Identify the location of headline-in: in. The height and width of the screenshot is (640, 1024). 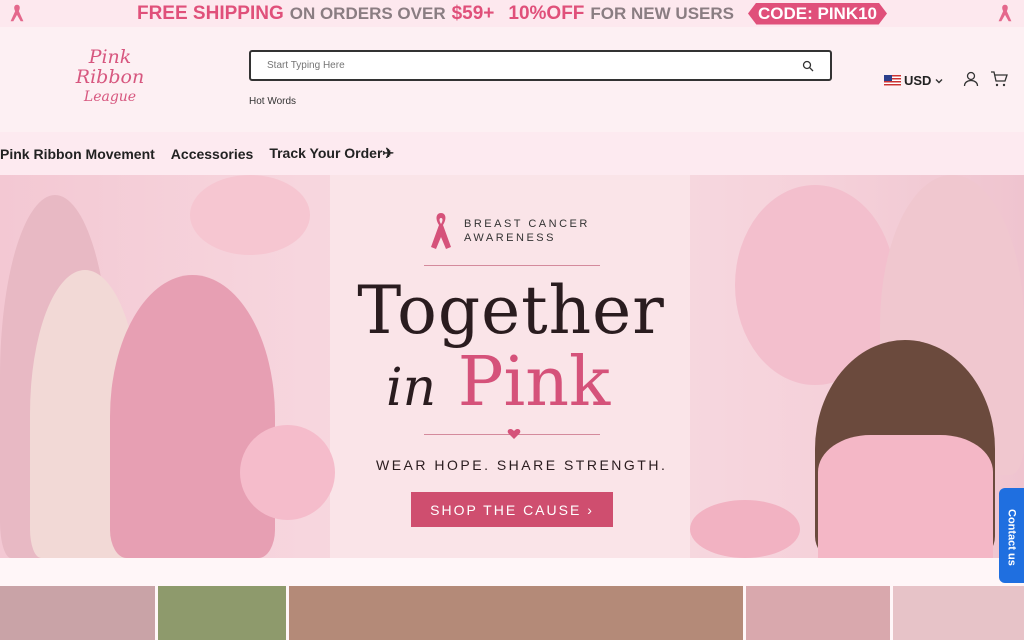
(411, 388).